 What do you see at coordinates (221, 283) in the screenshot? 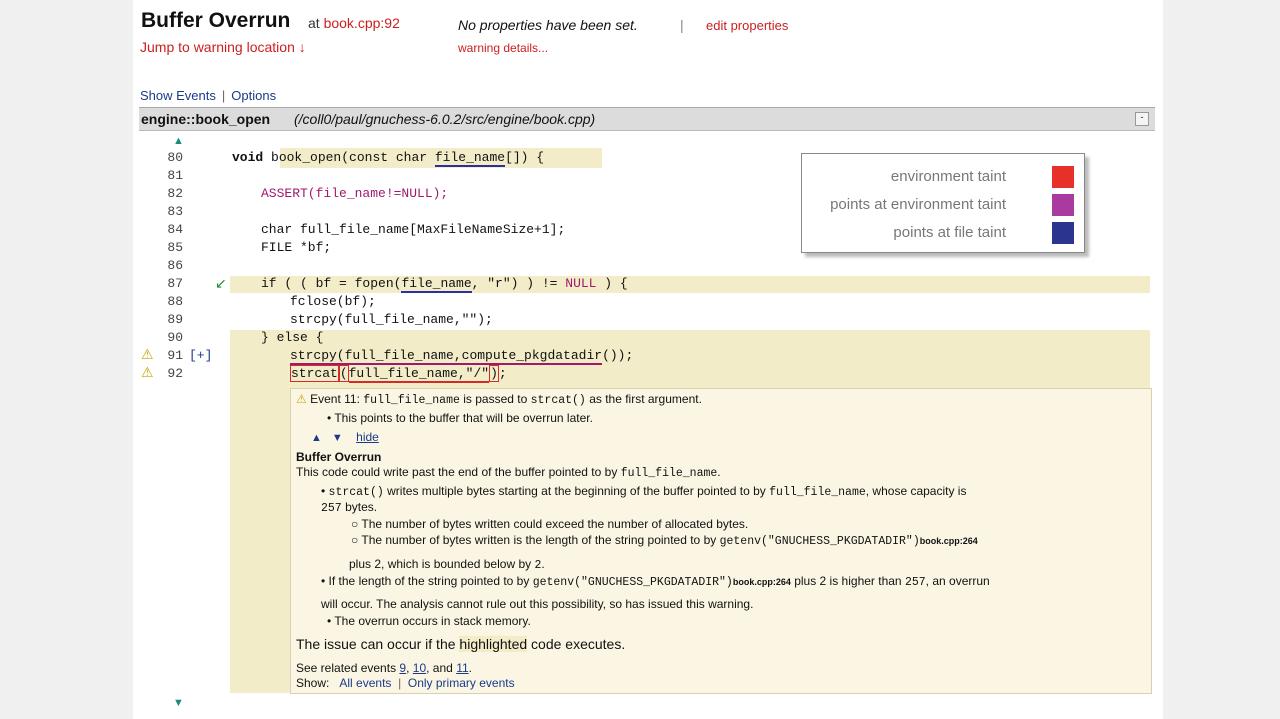
I see `jump-arrow-icon: ↙` at bounding box center [221, 283].